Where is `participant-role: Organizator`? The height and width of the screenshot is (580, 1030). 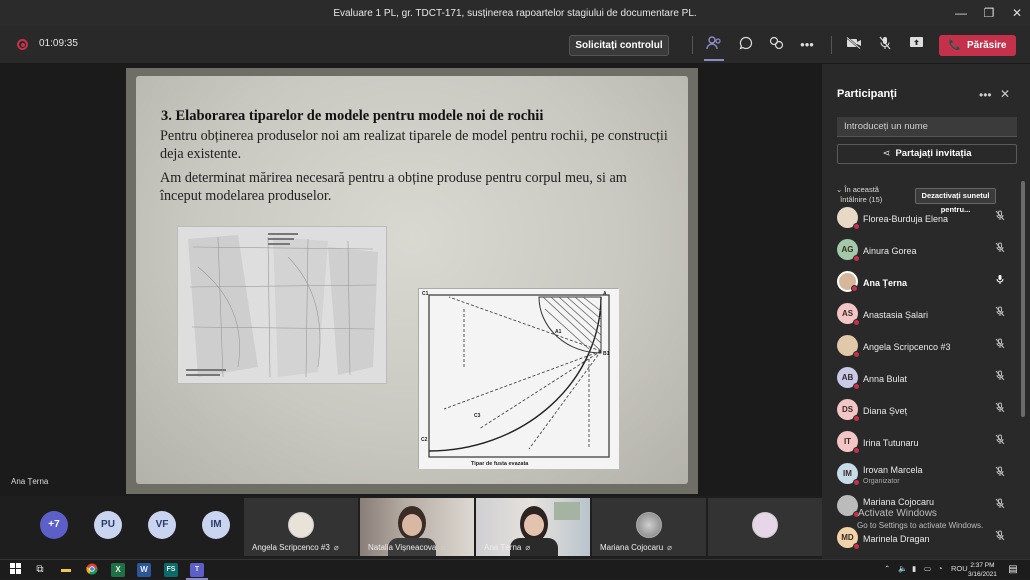
participant-role: Organizator is located at coordinates (881, 481).